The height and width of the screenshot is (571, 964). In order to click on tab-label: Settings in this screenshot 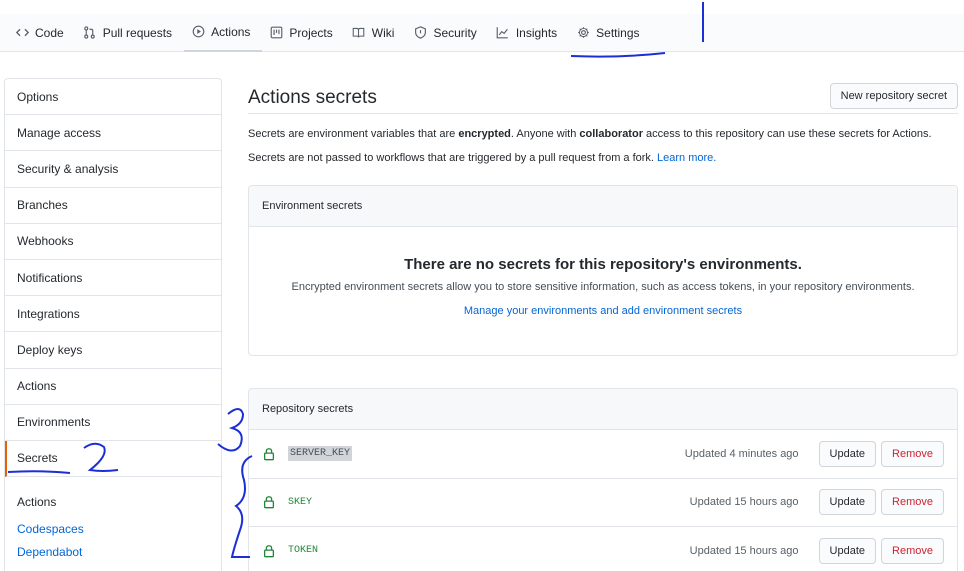, I will do `click(618, 32)`.